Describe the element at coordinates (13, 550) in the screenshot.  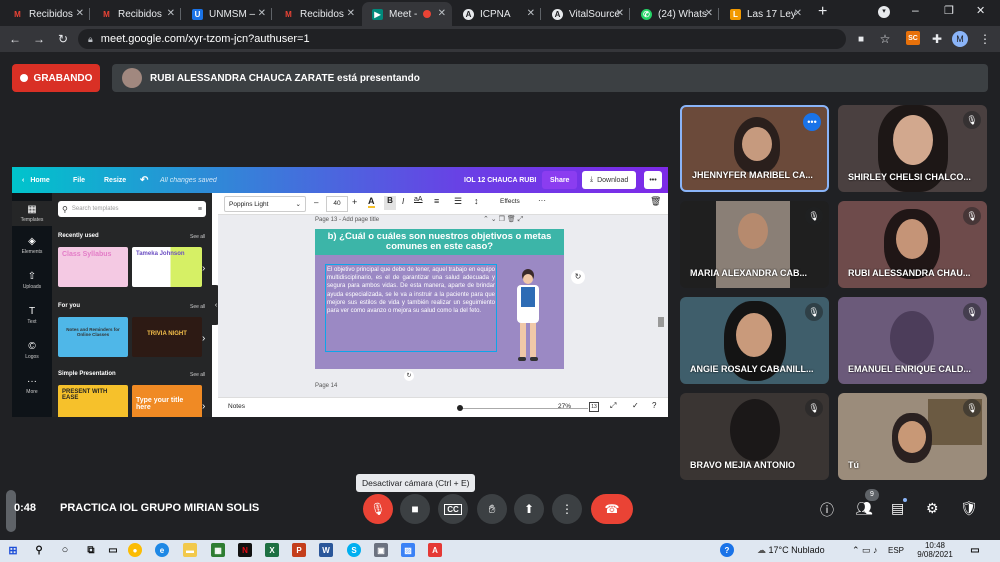
I see `windows-start-icon: ⊞` at that location.